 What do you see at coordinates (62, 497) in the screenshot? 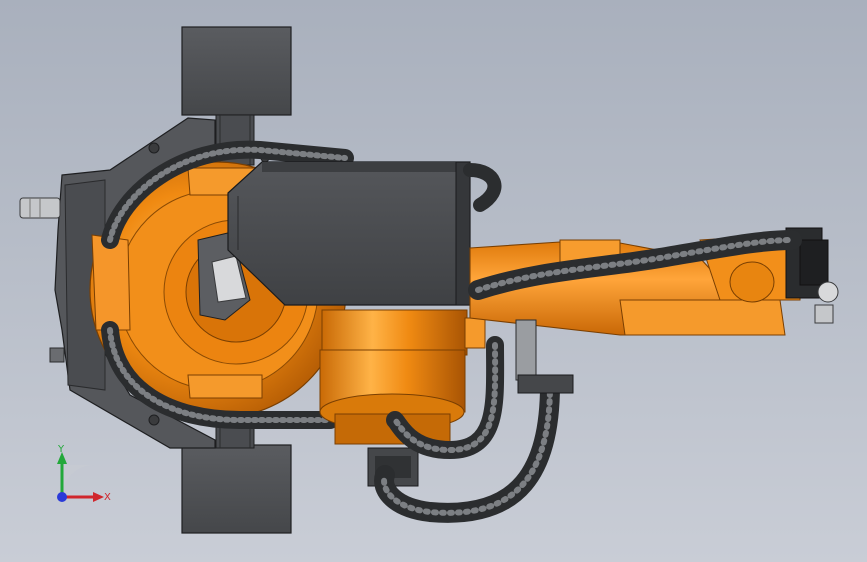
I see `z-axis-dot` at bounding box center [62, 497].